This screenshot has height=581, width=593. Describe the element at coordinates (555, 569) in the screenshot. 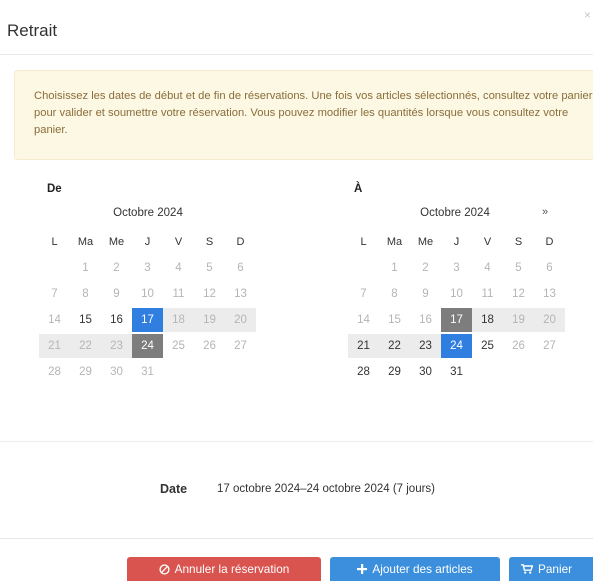

I see `cart-label: Panier` at that location.